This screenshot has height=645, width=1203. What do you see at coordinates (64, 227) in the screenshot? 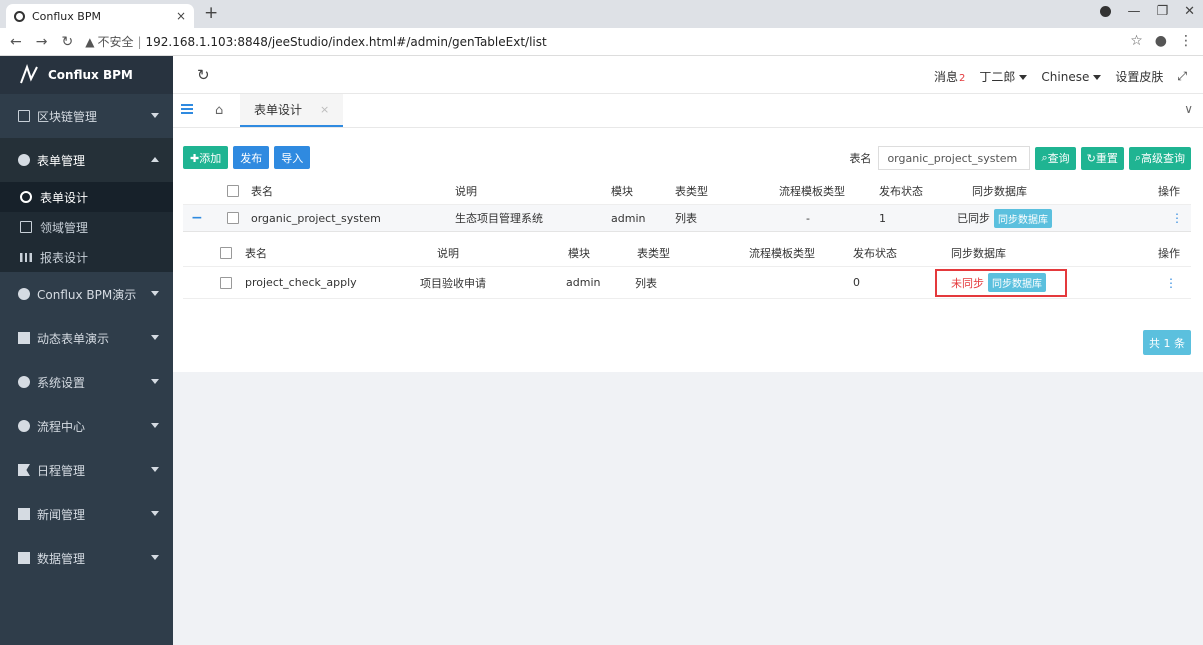
I see `sidebar-subitem-label: 领域管理` at bounding box center [64, 227].